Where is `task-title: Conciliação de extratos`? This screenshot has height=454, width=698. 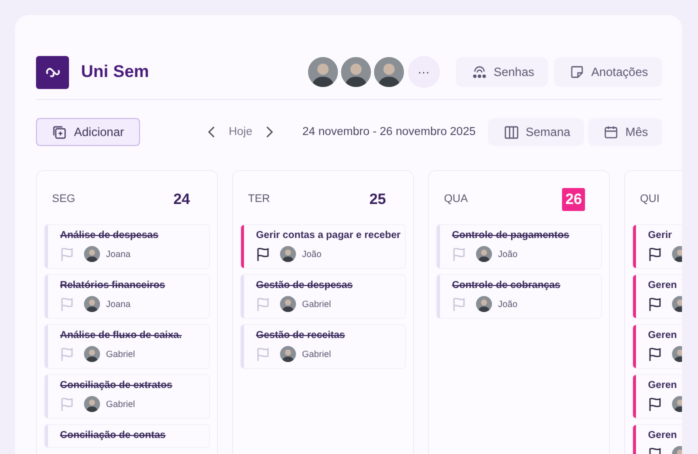
task-title: Conciliação de extratos is located at coordinates (117, 385).